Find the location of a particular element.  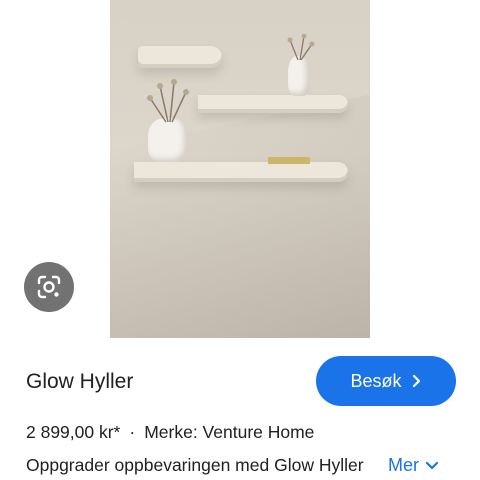

product-meta: 2 899,00 kr* · Merke: Venture Home is located at coordinates (170, 432).